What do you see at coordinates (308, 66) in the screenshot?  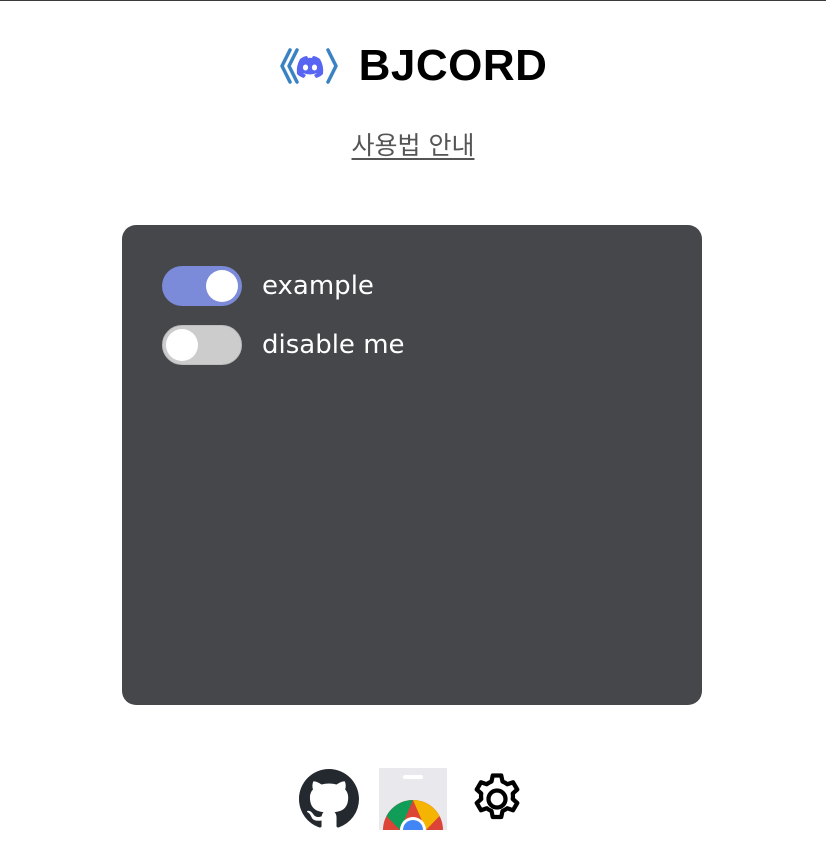 I see `discord-code-logo-icon` at bounding box center [308, 66].